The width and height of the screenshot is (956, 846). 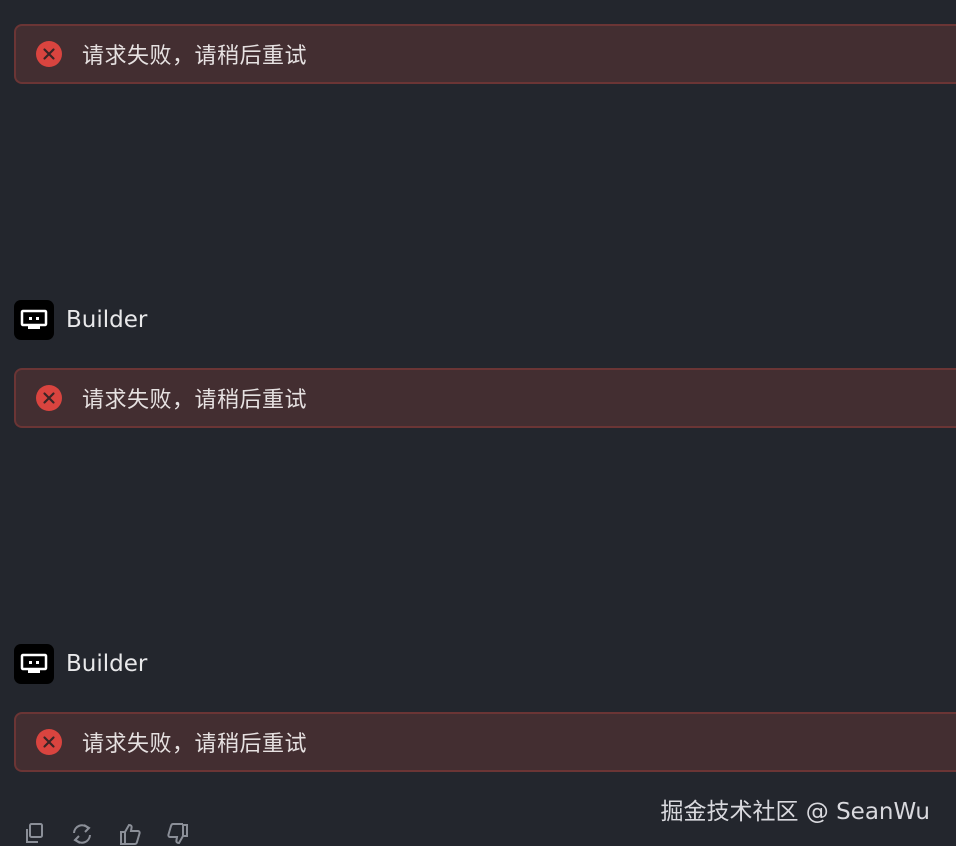 What do you see at coordinates (106, 834) in the screenshot?
I see `message-actions` at bounding box center [106, 834].